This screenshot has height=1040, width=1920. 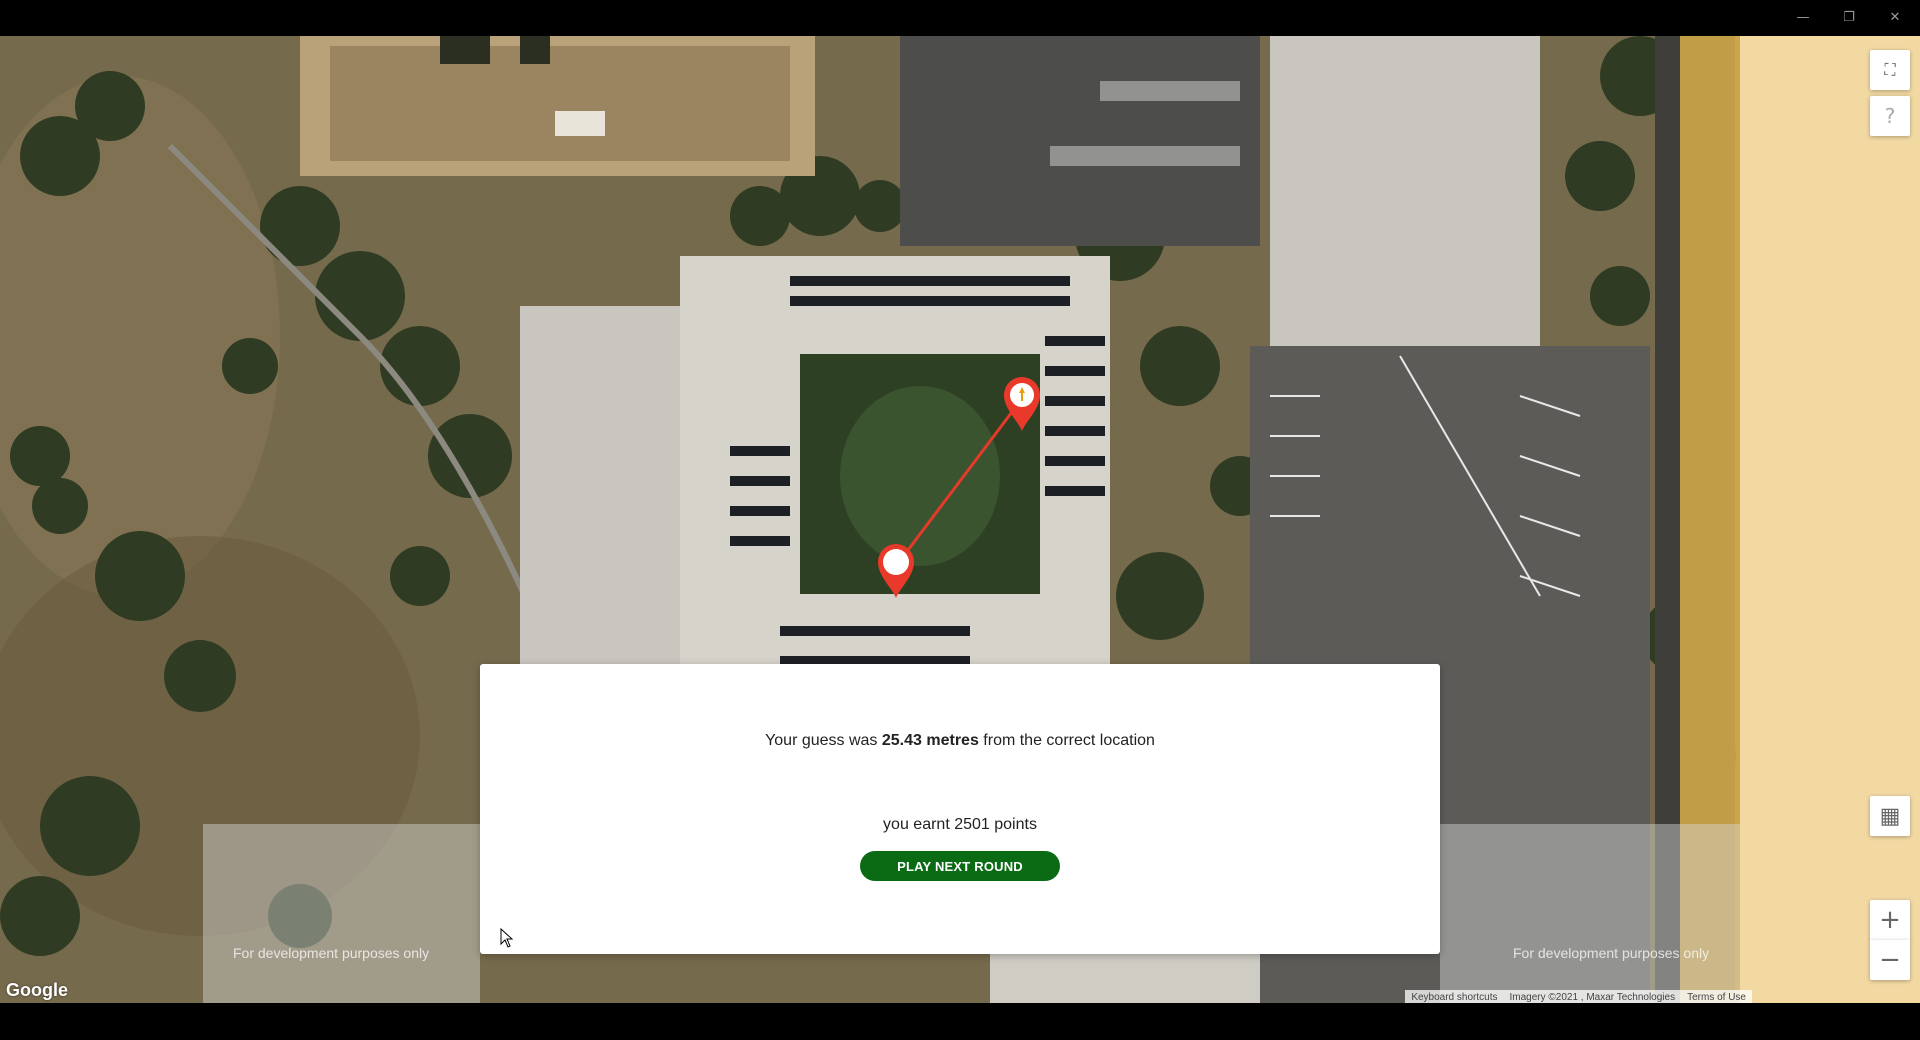 I want to click on layers-icon: ▦, so click(x=1890, y=816).